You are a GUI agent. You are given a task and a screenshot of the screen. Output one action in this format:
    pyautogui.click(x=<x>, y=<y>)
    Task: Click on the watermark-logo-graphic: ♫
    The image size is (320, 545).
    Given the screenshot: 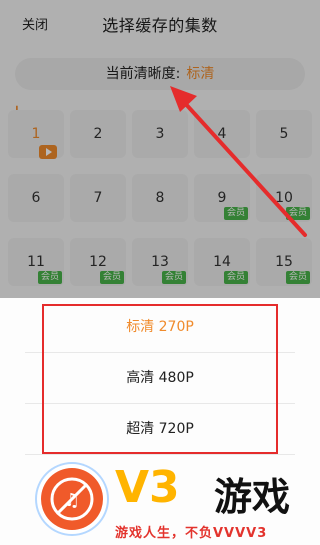 What is the action you would take?
    pyautogui.click(x=72, y=499)
    